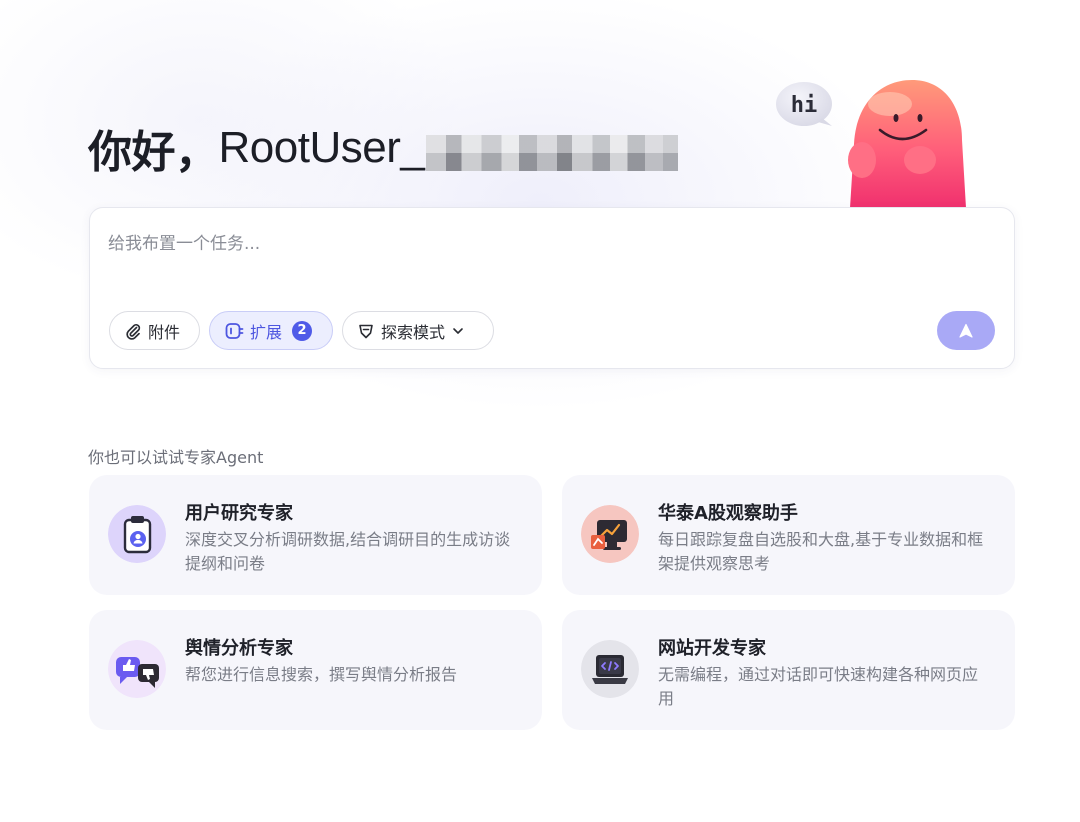  I want to click on expert-card-user-research: 用户研究专家 深度交叉分析调研数据,结合调研目的生成访谈提纲和问卷, so click(315, 535).